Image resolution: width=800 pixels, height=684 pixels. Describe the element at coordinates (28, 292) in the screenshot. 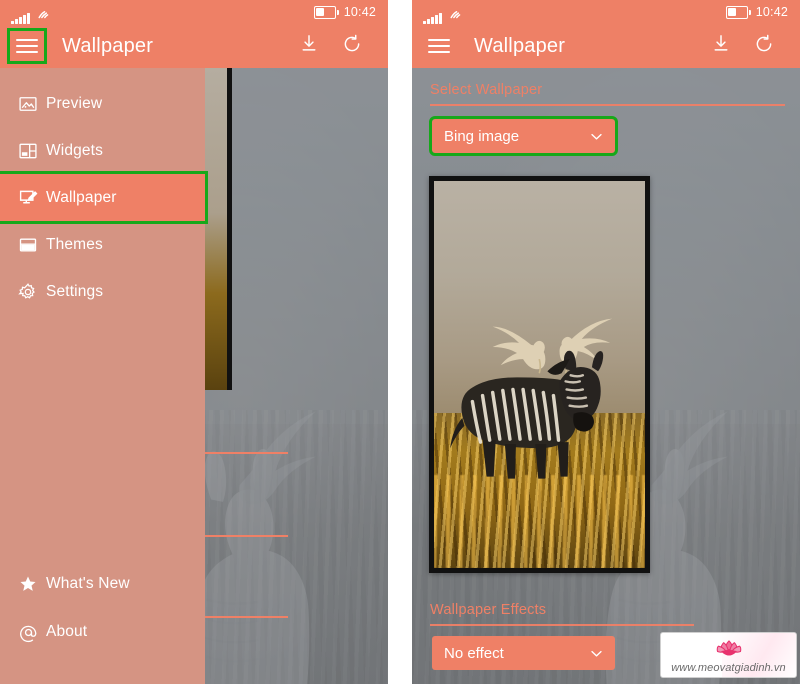

I see `gear-icon` at that location.